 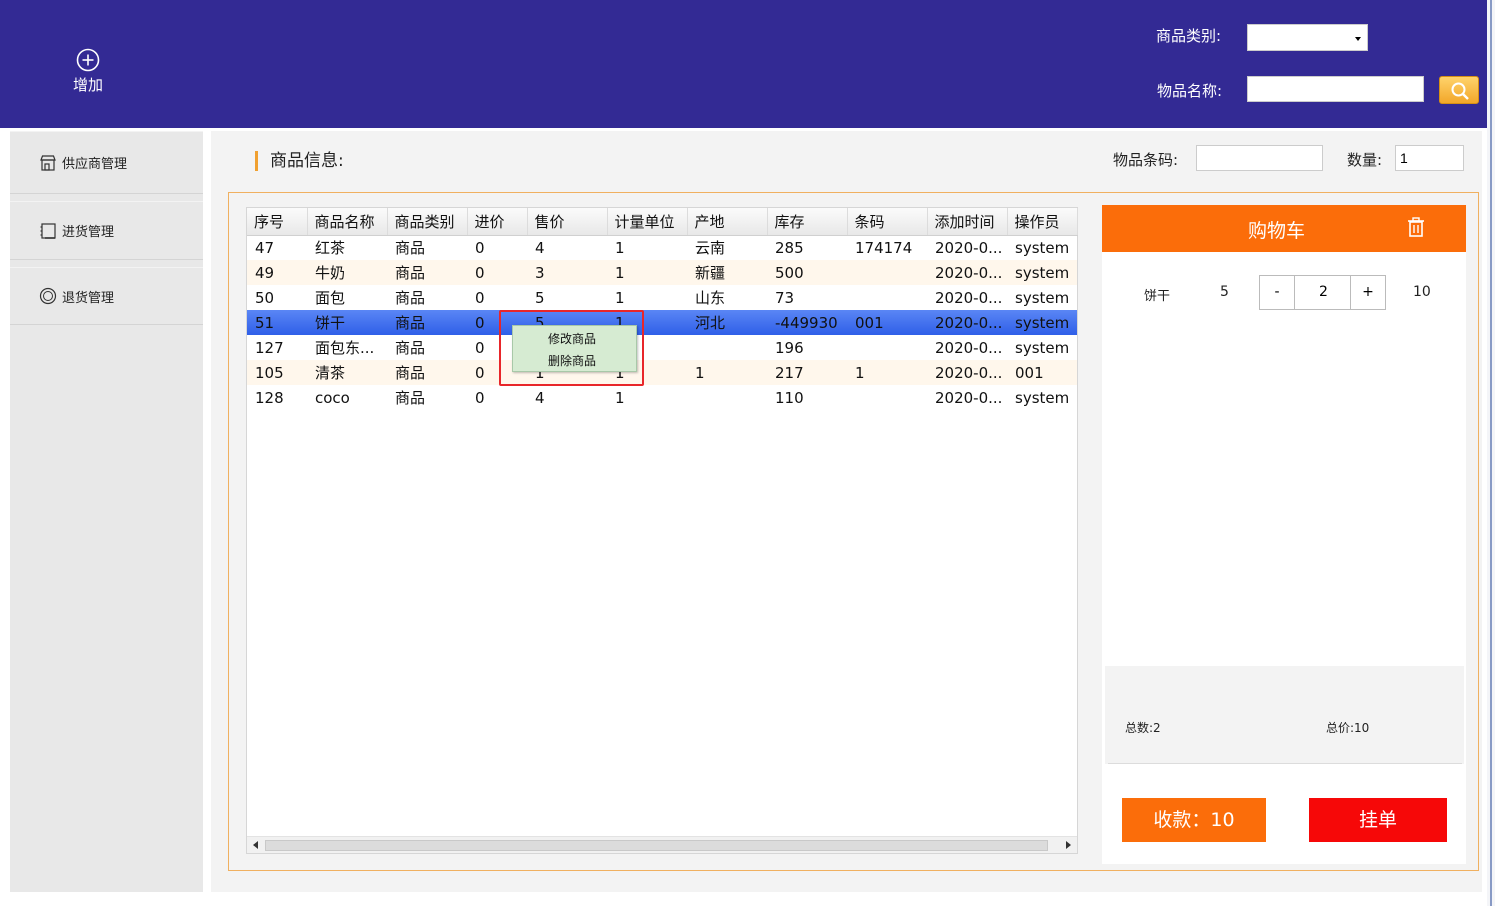 I want to click on cart-summary, so click(x=1284, y=715).